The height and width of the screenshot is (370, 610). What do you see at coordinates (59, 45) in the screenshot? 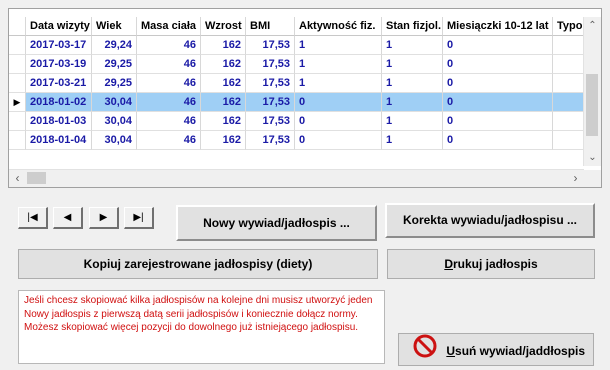
I see `table-cell-date: 2017-03-17` at bounding box center [59, 45].